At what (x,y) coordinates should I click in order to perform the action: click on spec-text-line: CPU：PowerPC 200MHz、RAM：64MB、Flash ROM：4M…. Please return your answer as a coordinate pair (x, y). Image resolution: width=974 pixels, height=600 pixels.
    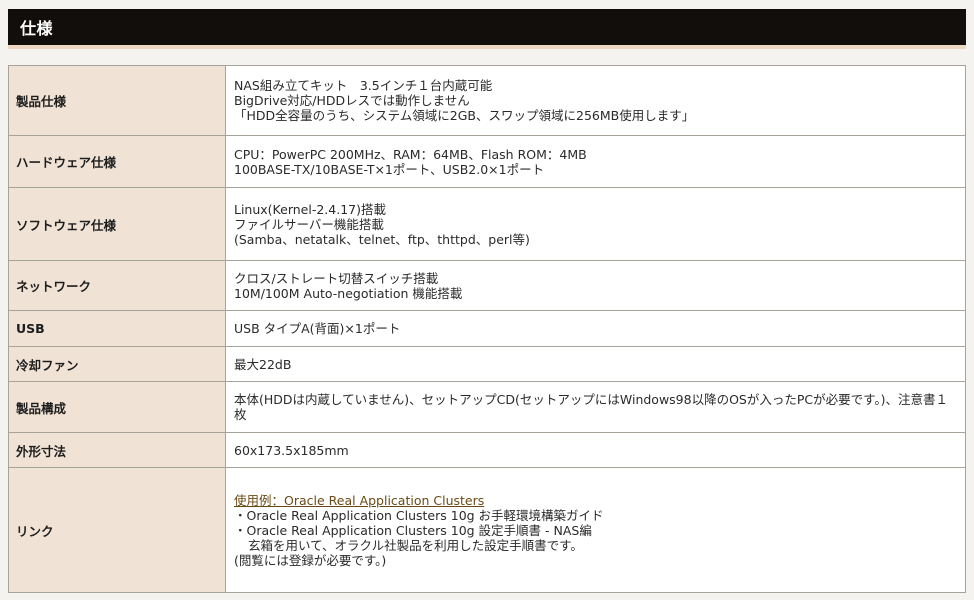
    Looking at the image, I should click on (410, 154).